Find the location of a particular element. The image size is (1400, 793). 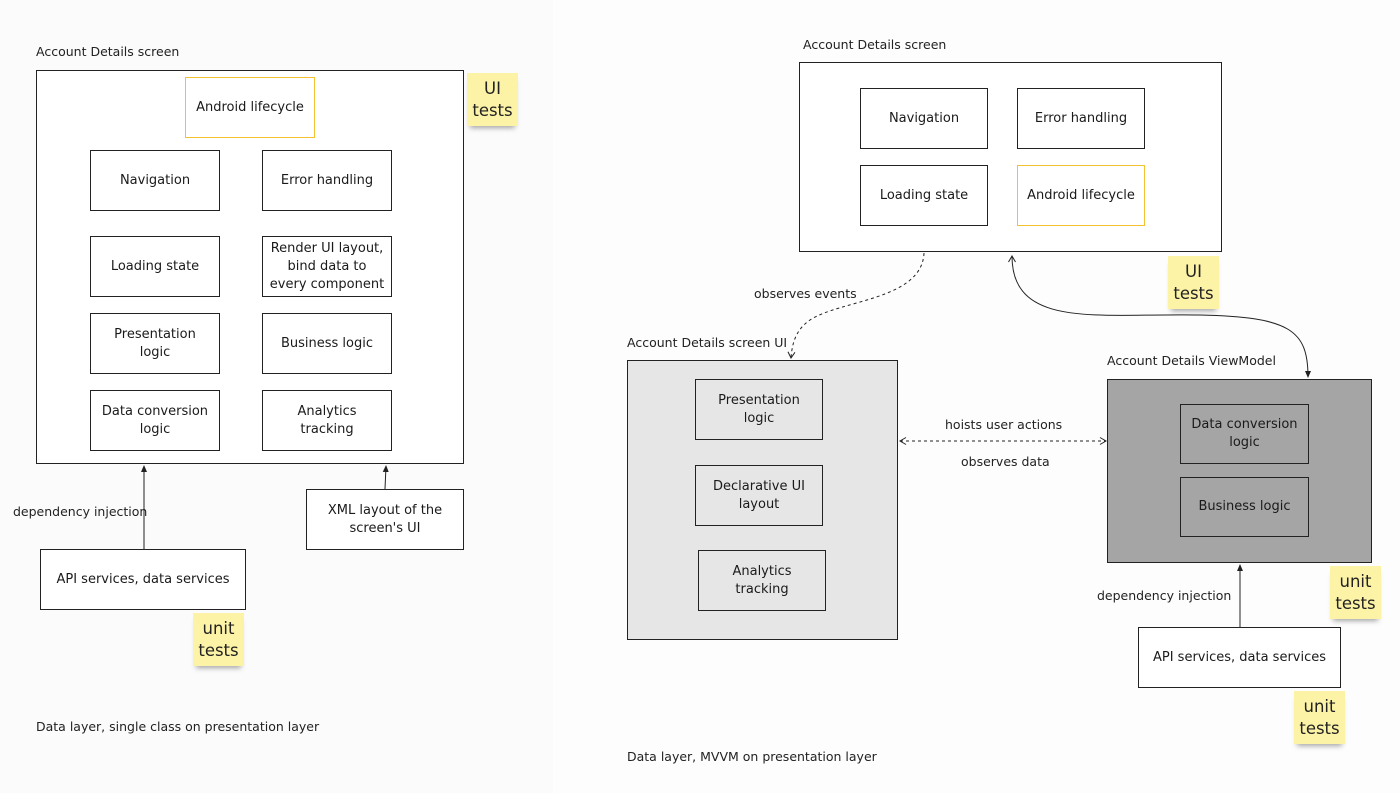

right-business-logic-box: Business logic is located at coordinates (1244, 507).